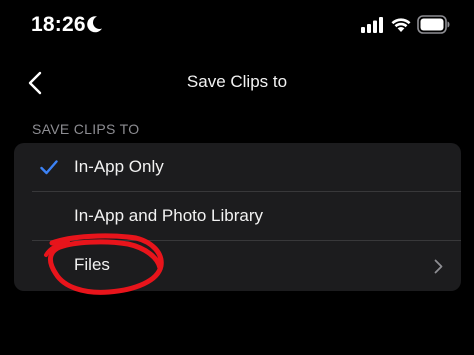  I want to click on status-time: 18:26, so click(58, 24).